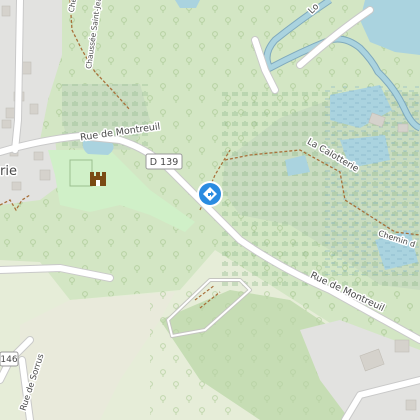 The height and width of the screenshot is (420, 420). Describe the element at coordinates (98, 179) in the screenshot. I see `castle-icon` at that location.